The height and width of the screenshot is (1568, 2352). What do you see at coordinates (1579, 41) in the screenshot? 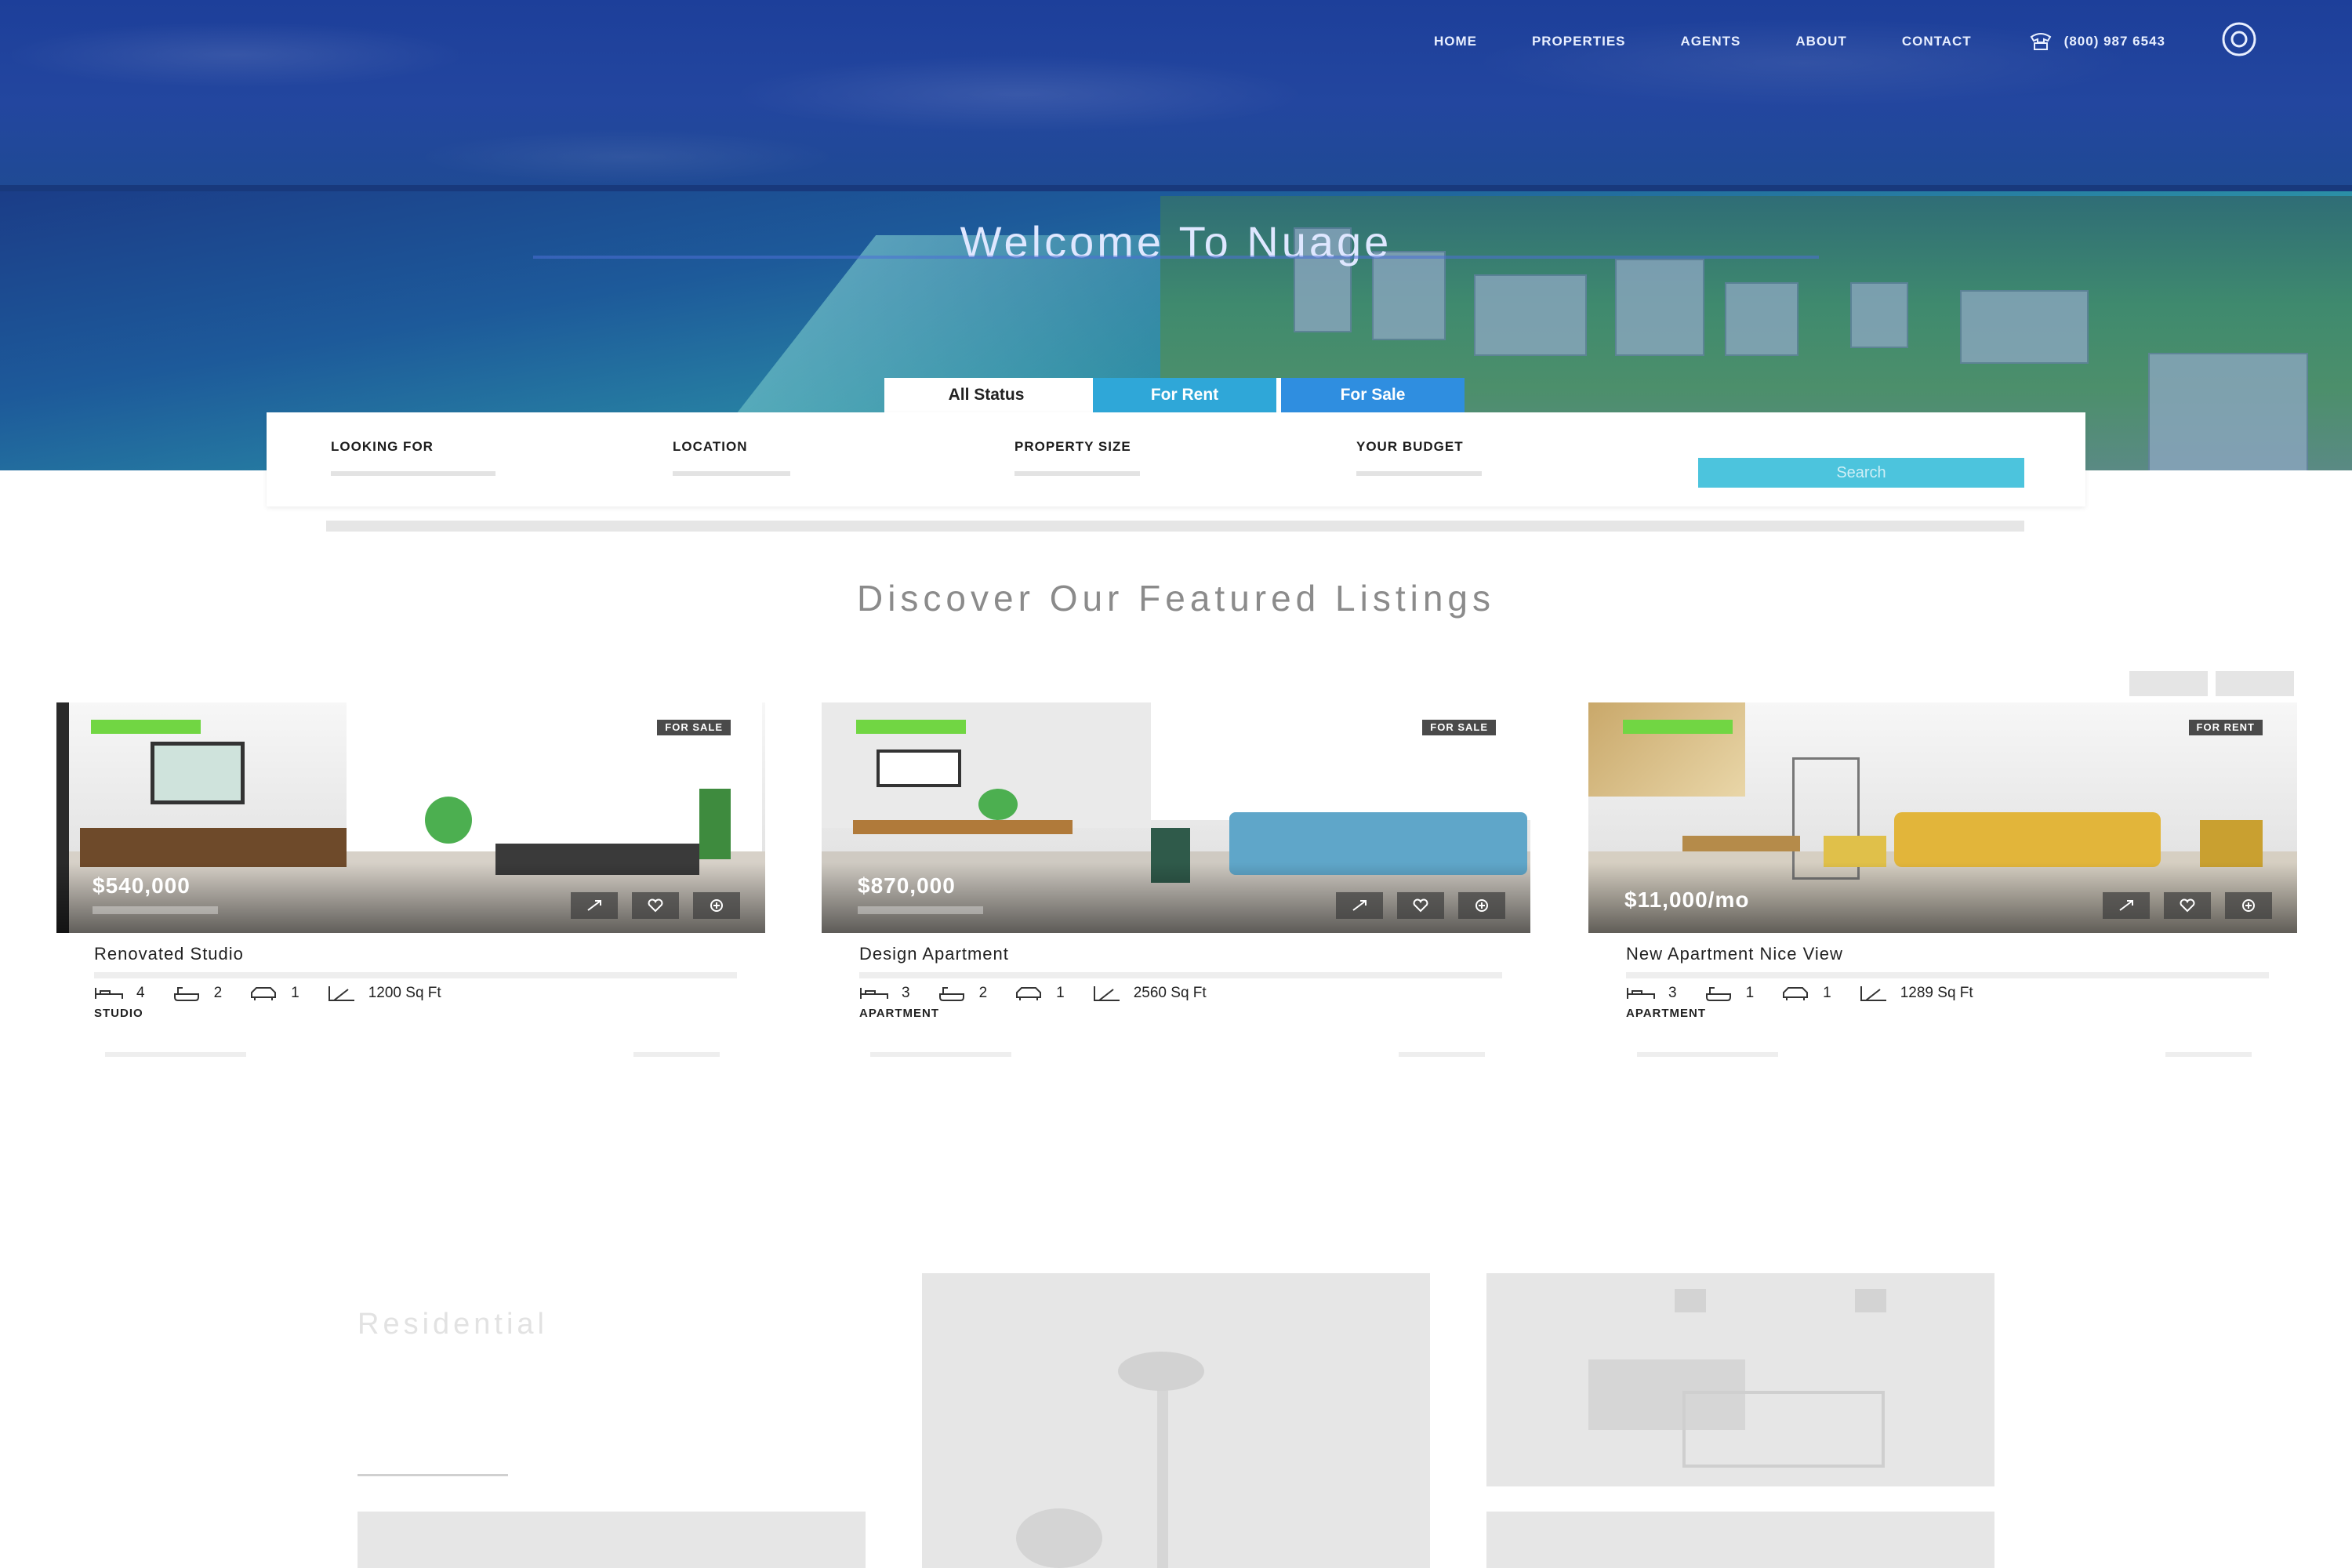
I see `nav-properties: PROPERTIES` at bounding box center [1579, 41].